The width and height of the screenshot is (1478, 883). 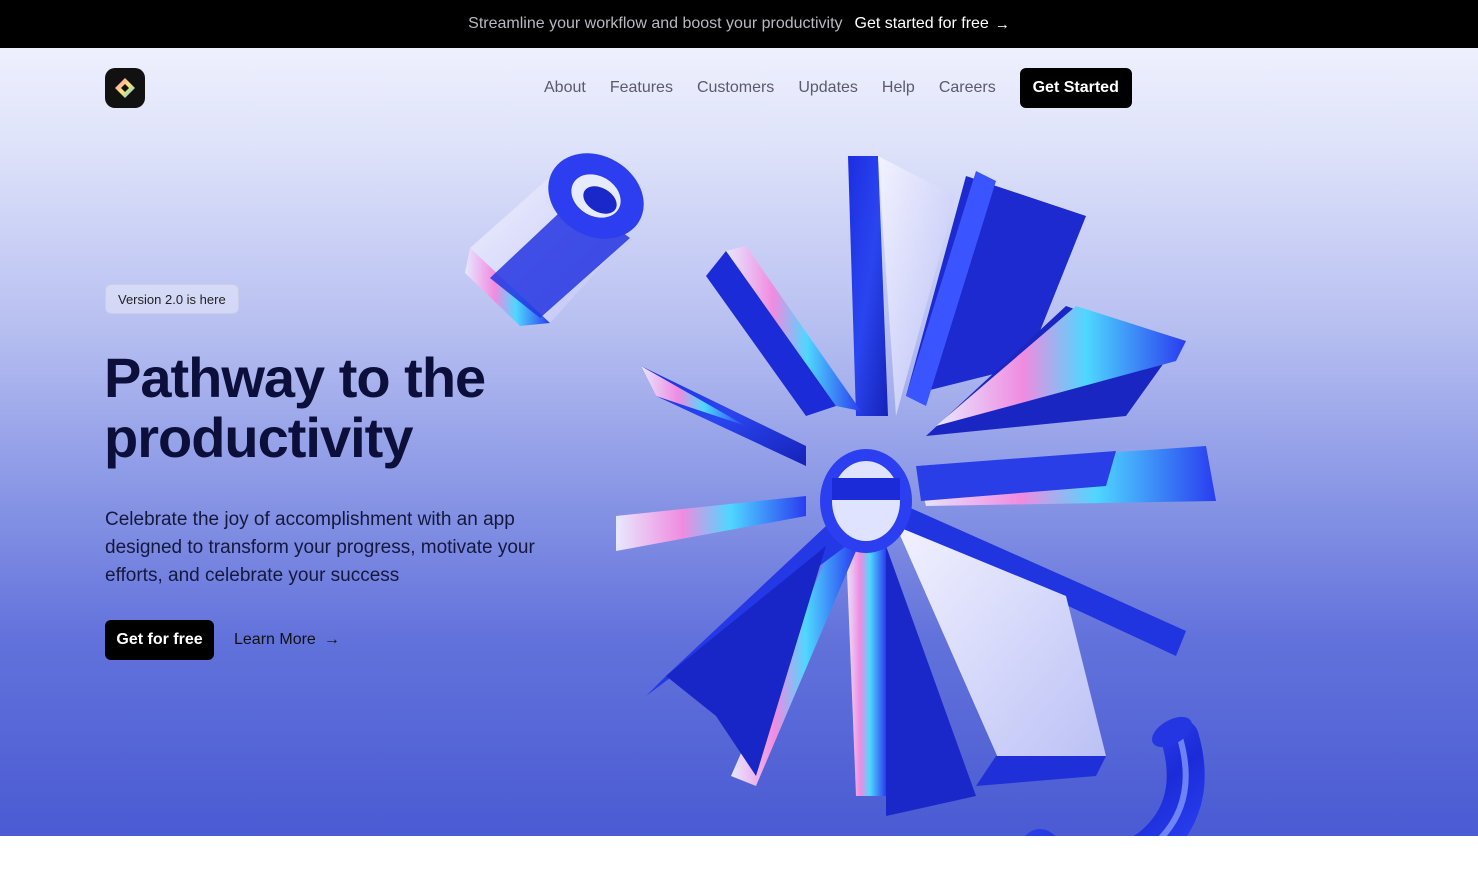 What do you see at coordinates (565, 88) in the screenshot?
I see `nav-item-about: About` at bounding box center [565, 88].